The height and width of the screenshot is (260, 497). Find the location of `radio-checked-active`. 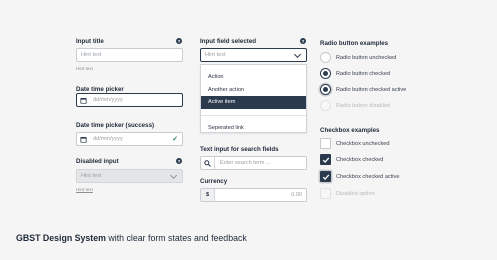

radio-checked-active is located at coordinates (325, 89).